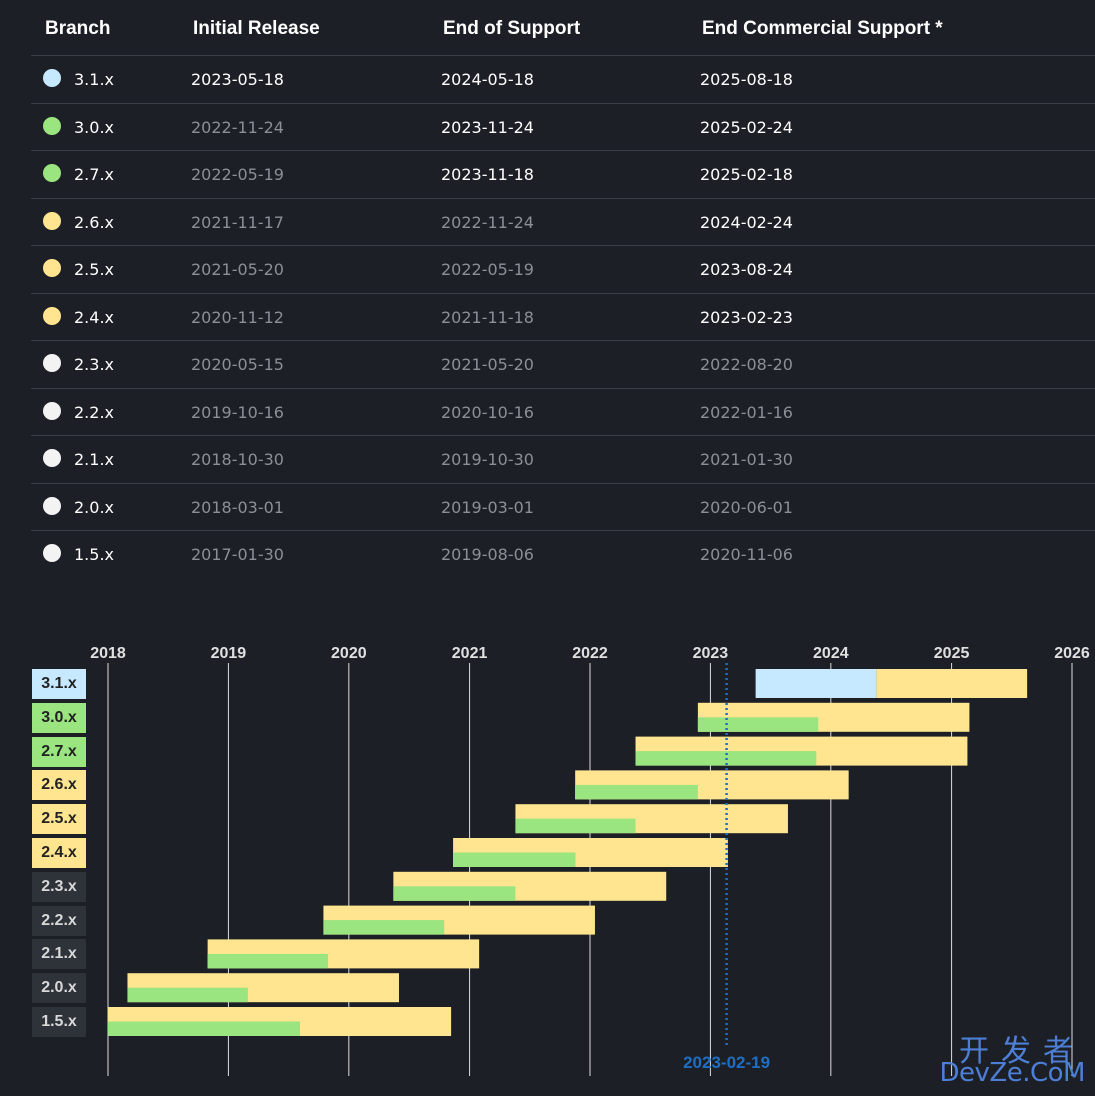 This screenshot has height=1096, width=1095. What do you see at coordinates (746, 222) in the screenshot?
I see `cell-ecs: 2024-02-24` at bounding box center [746, 222].